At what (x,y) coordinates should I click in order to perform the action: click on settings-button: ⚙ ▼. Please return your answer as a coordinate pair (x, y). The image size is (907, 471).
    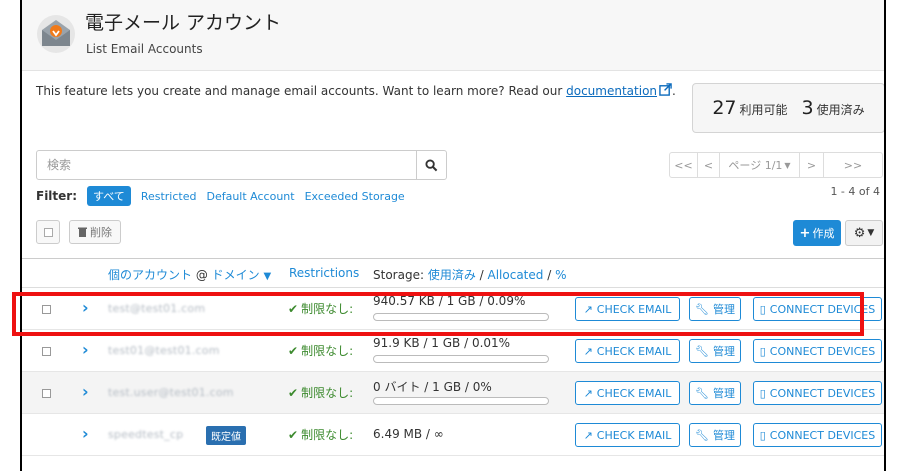
    Looking at the image, I should click on (864, 233).